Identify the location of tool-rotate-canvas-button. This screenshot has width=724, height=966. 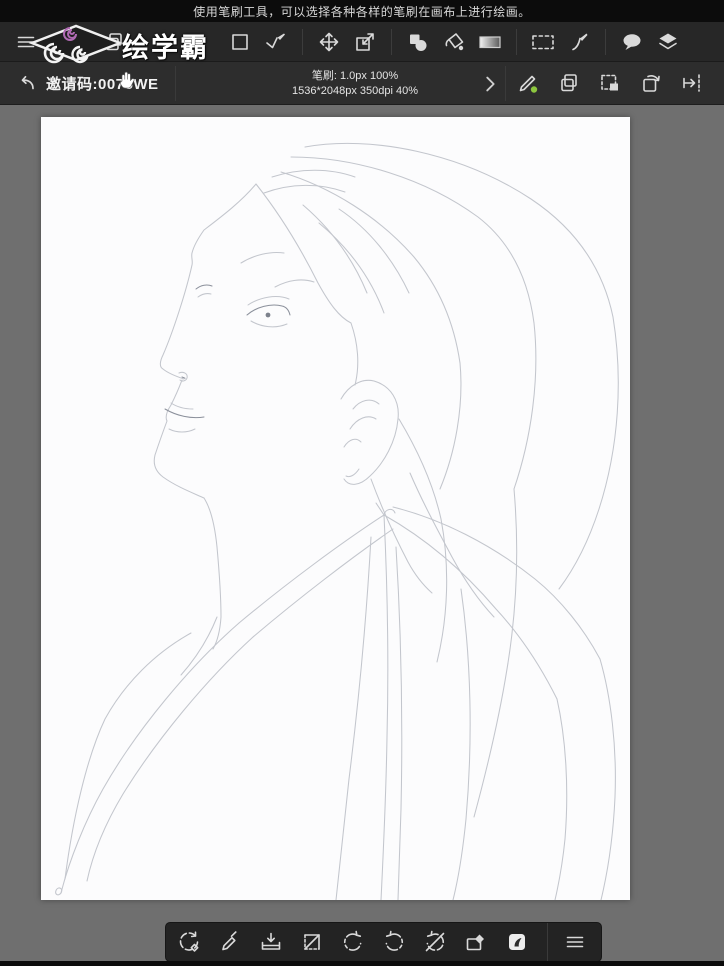
(188, 942).